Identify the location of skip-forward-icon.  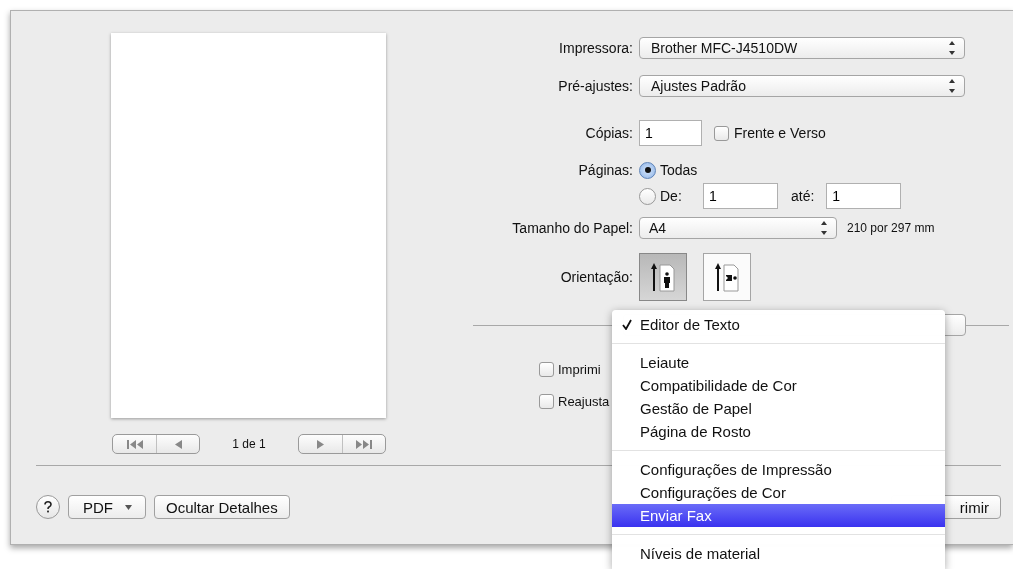
(364, 444).